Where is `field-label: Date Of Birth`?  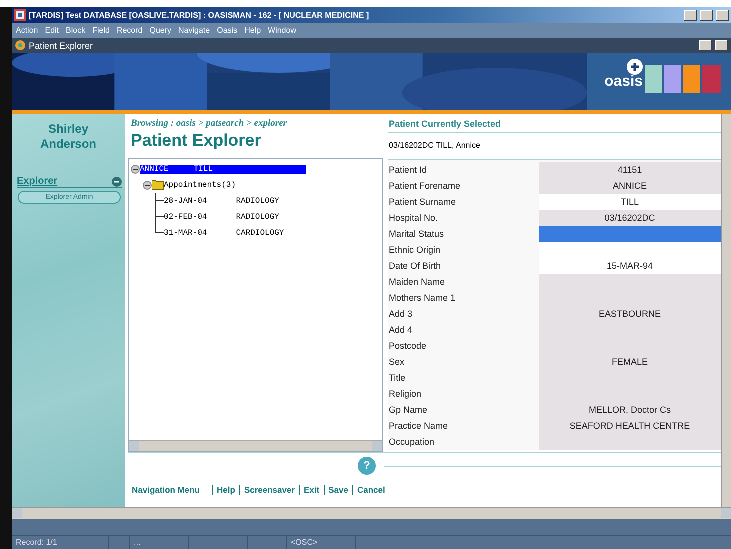
field-label: Date Of Birth is located at coordinates (415, 266).